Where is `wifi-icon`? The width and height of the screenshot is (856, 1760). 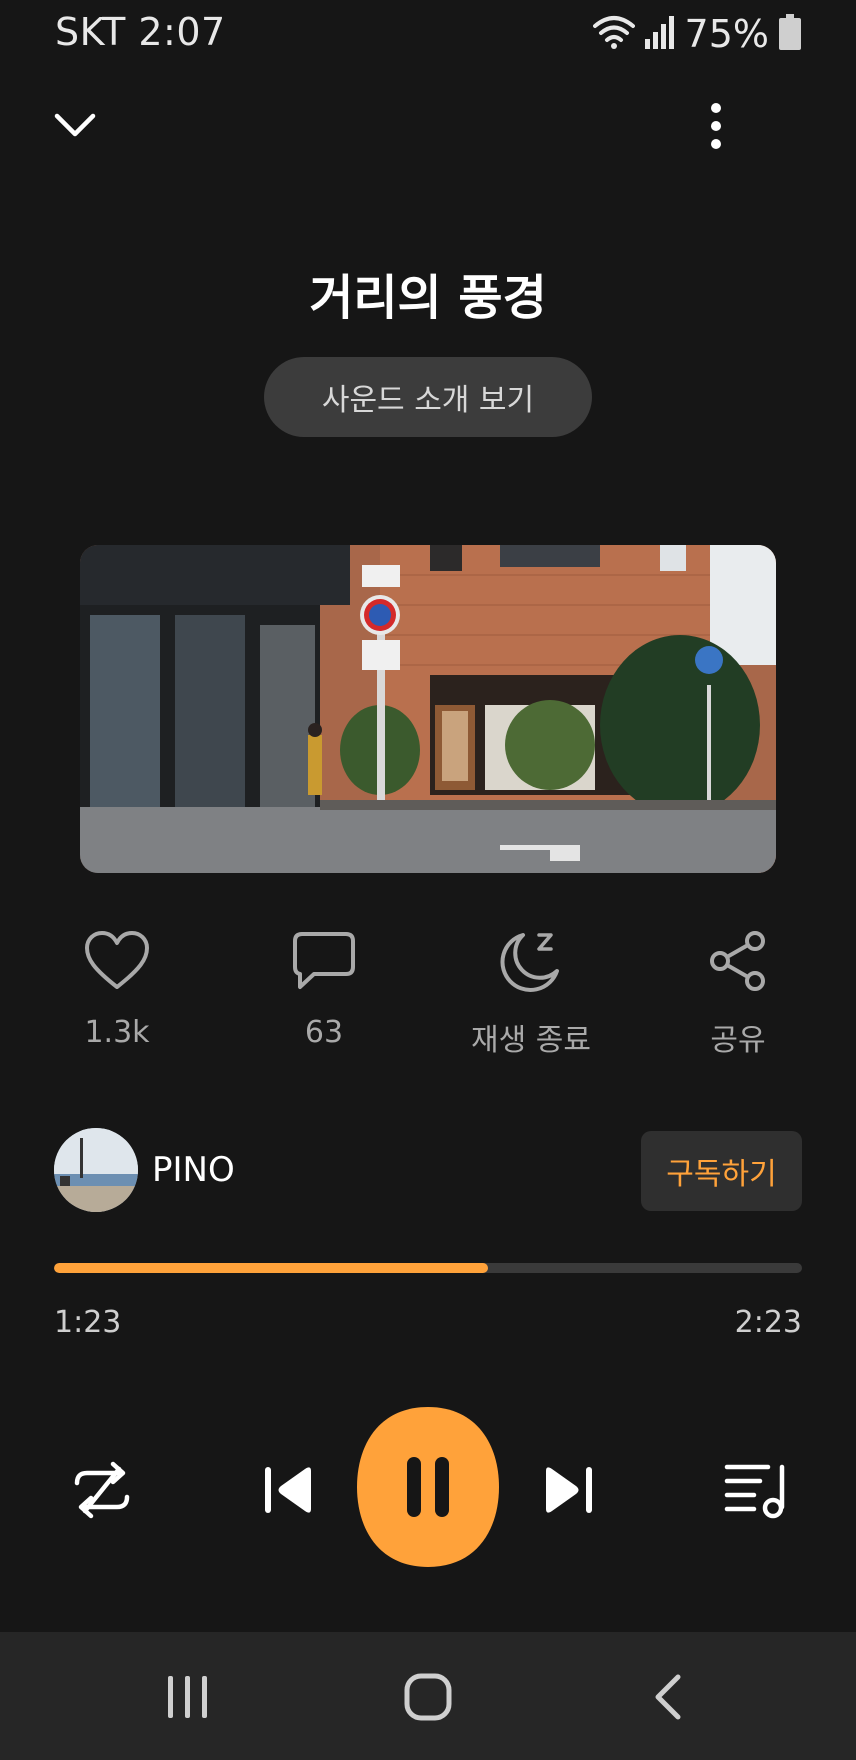
wifi-icon is located at coordinates (613, 34).